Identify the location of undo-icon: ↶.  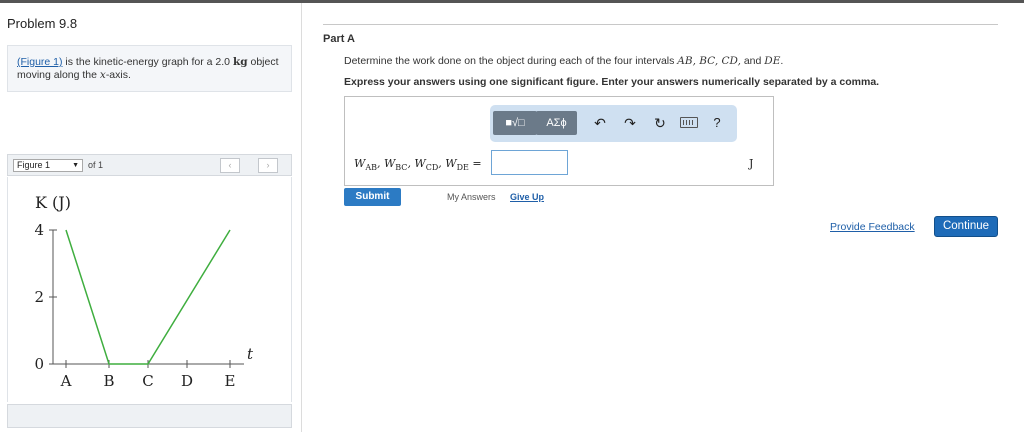
(600, 123).